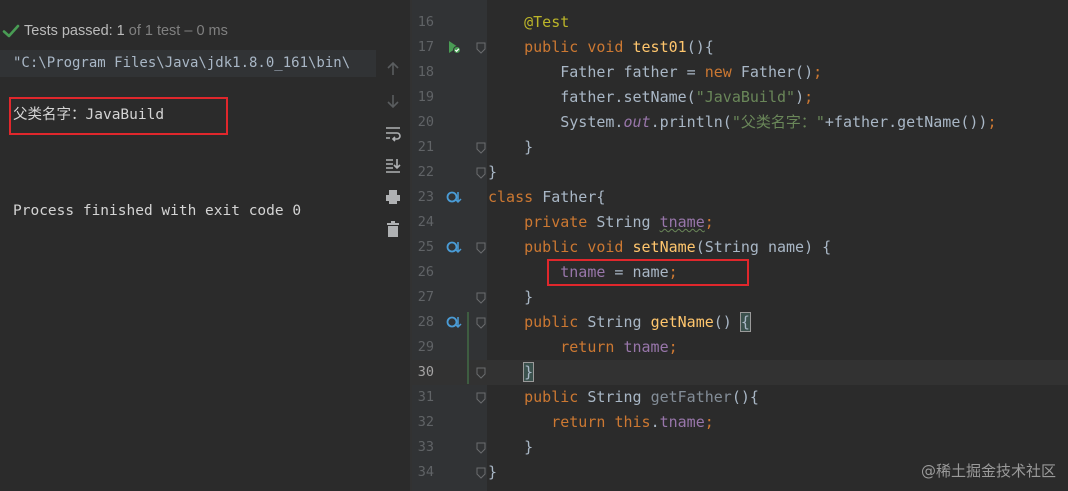 This screenshot has width=1068, height=491. I want to click on code-line: 27 }, so click(740, 297).